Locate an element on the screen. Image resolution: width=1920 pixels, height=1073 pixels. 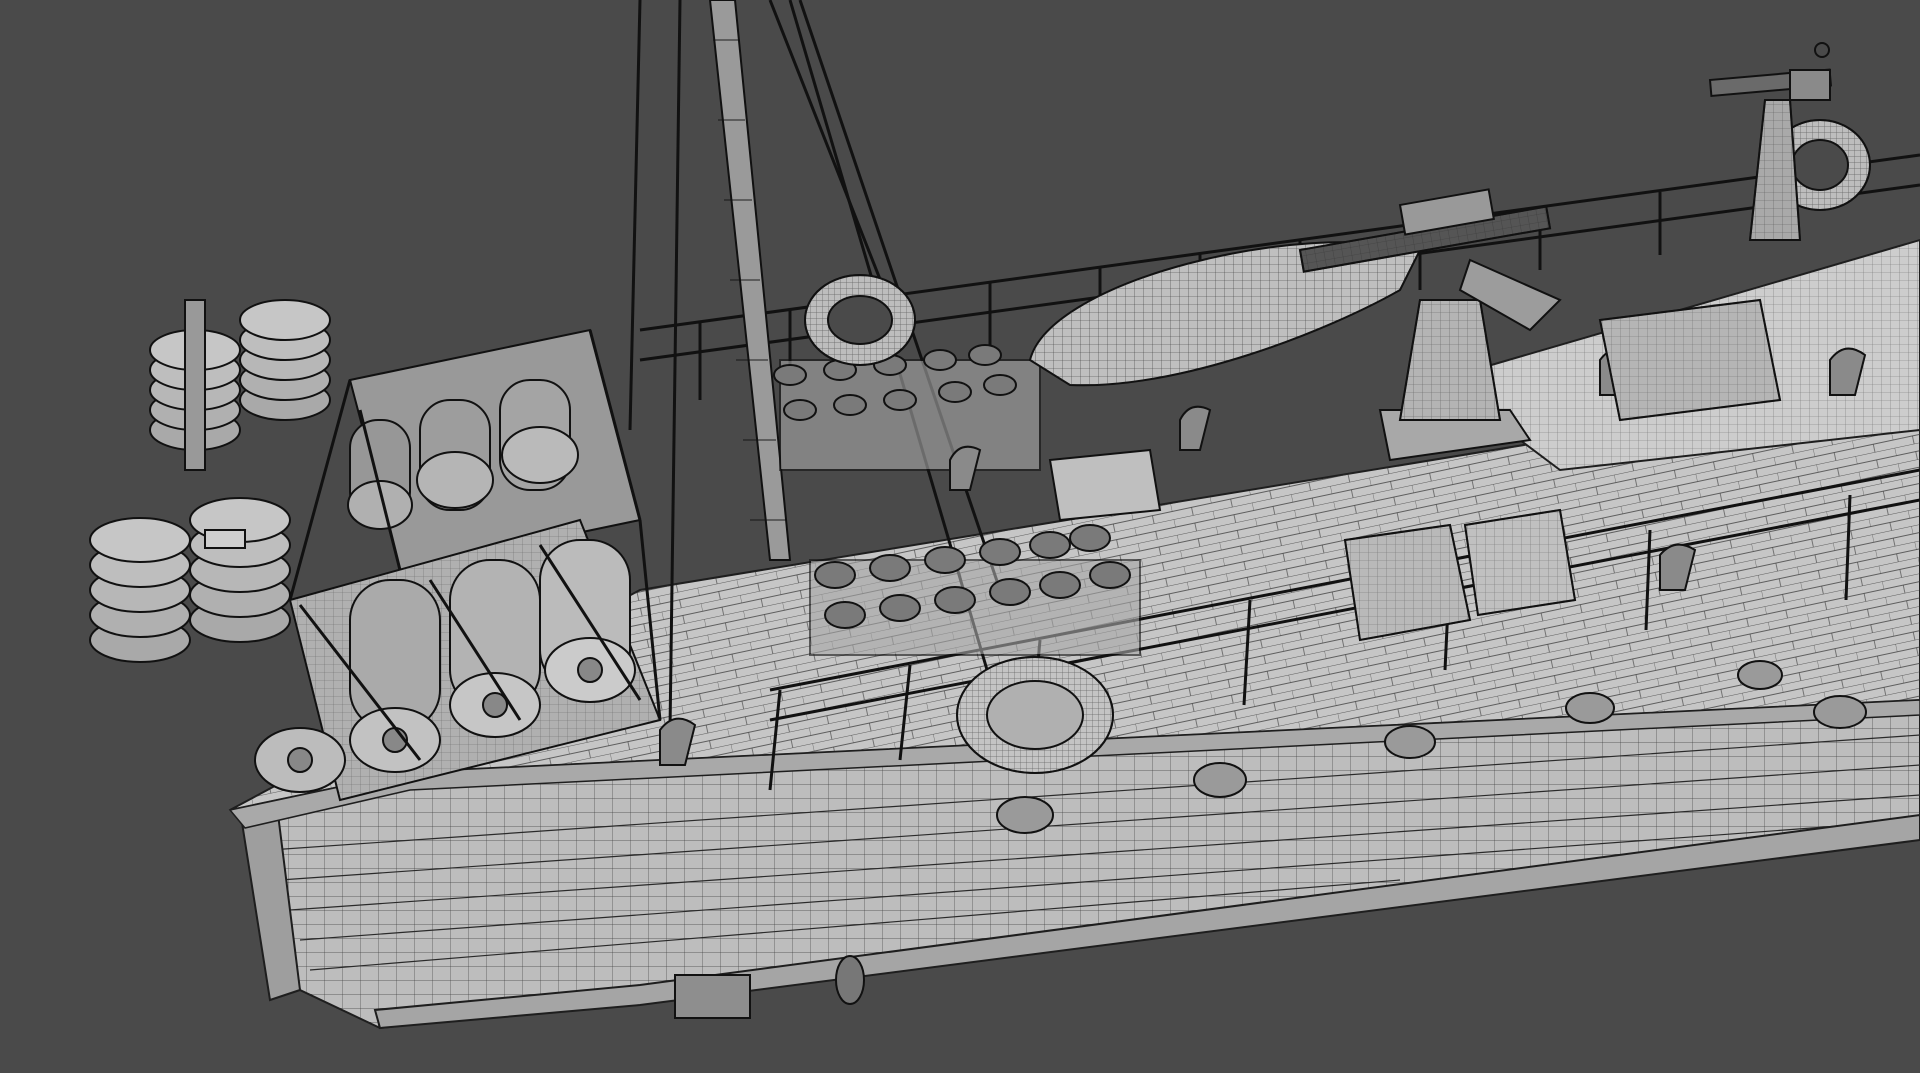
dinghy is located at coordinates (1225, 314).